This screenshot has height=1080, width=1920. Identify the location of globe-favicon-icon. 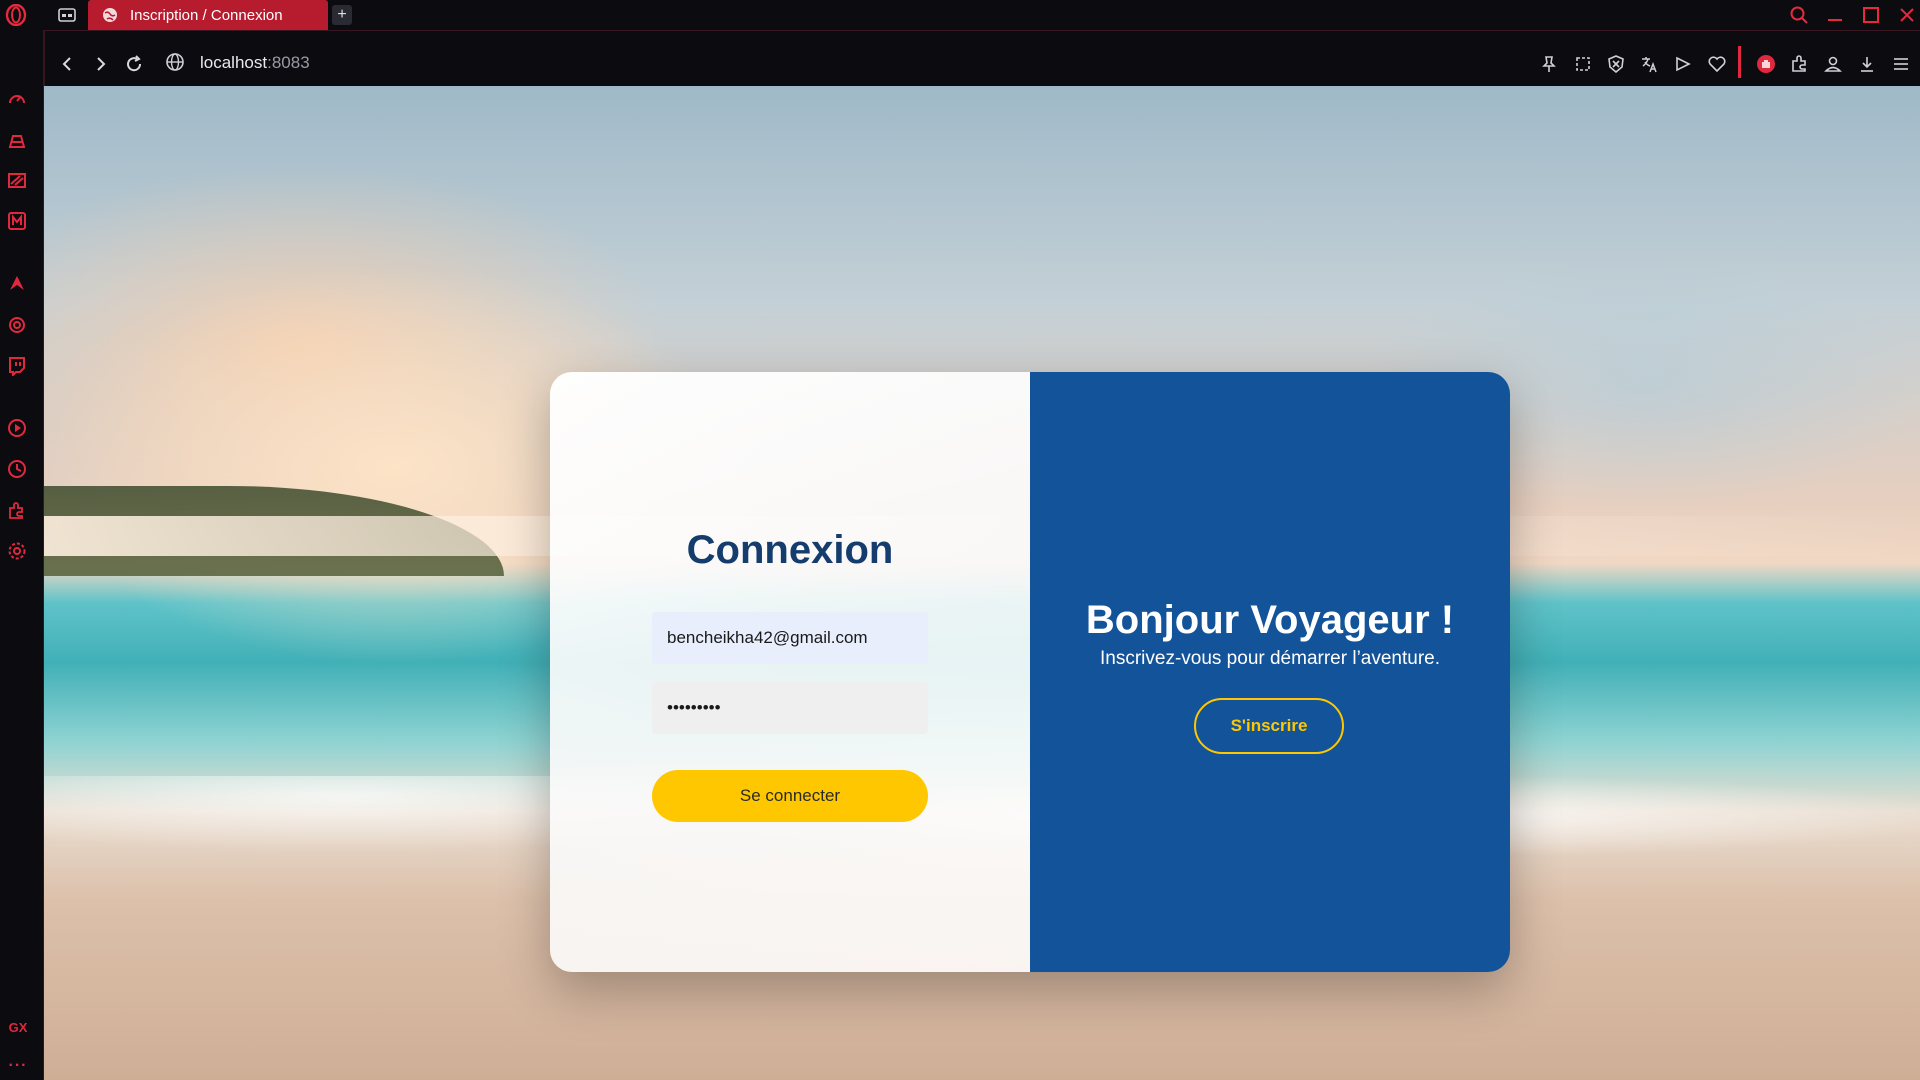
(110, 15).